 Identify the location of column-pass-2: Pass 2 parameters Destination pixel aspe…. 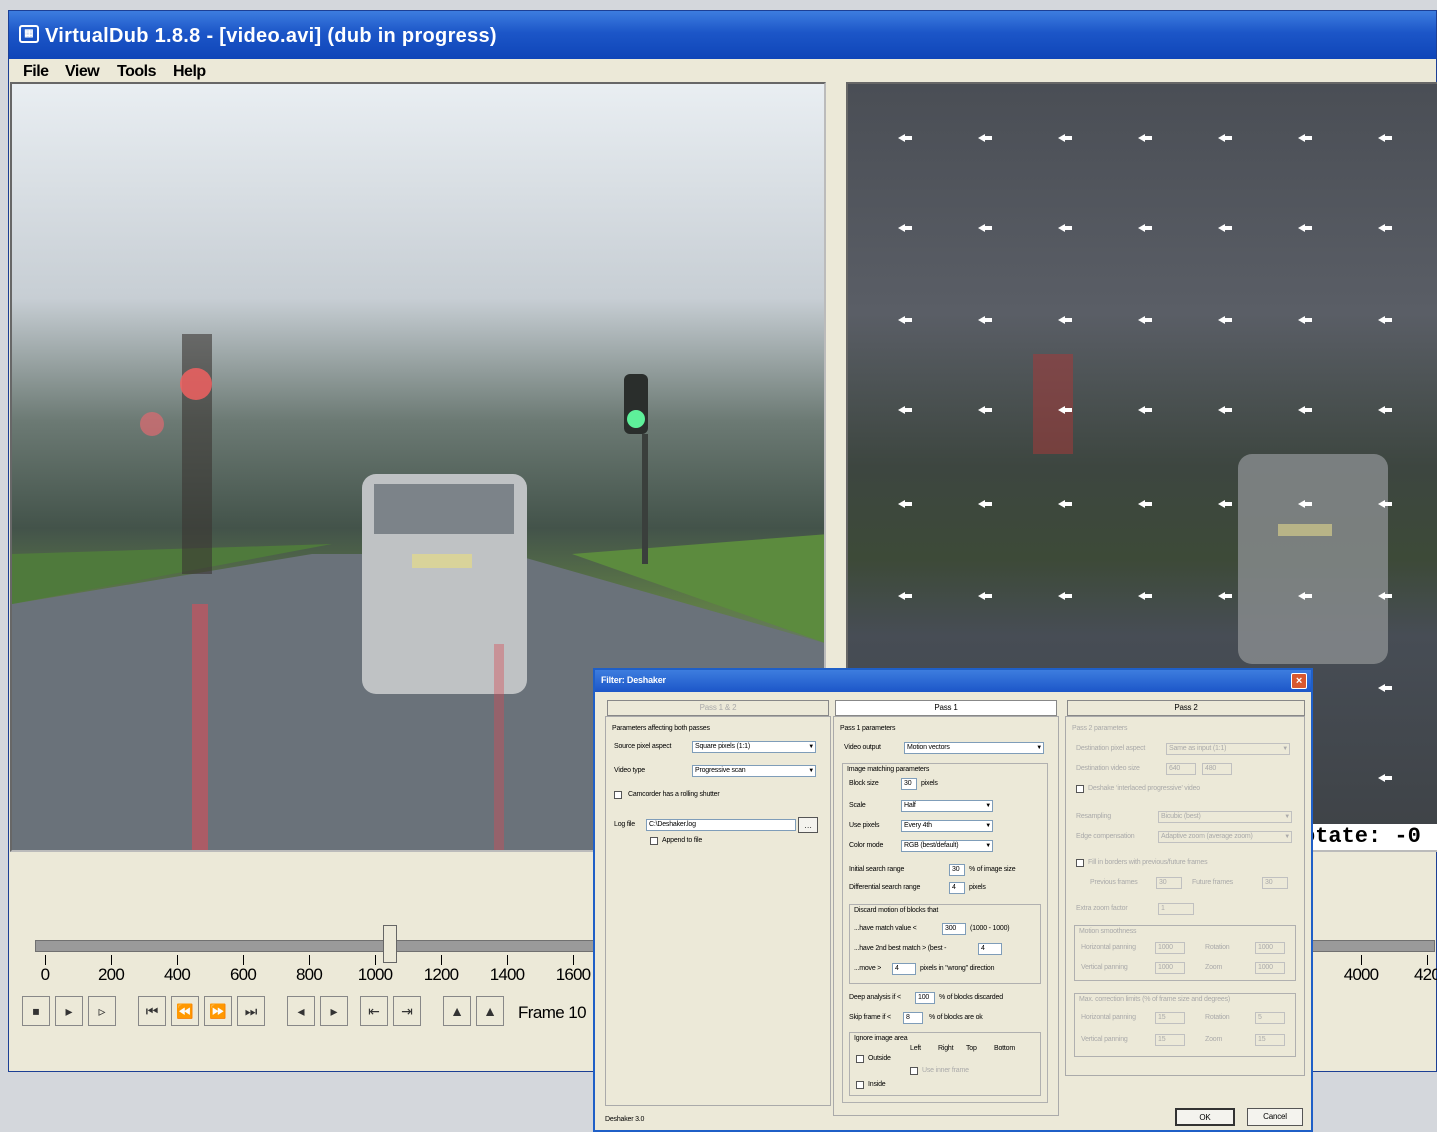
(1185, 896).